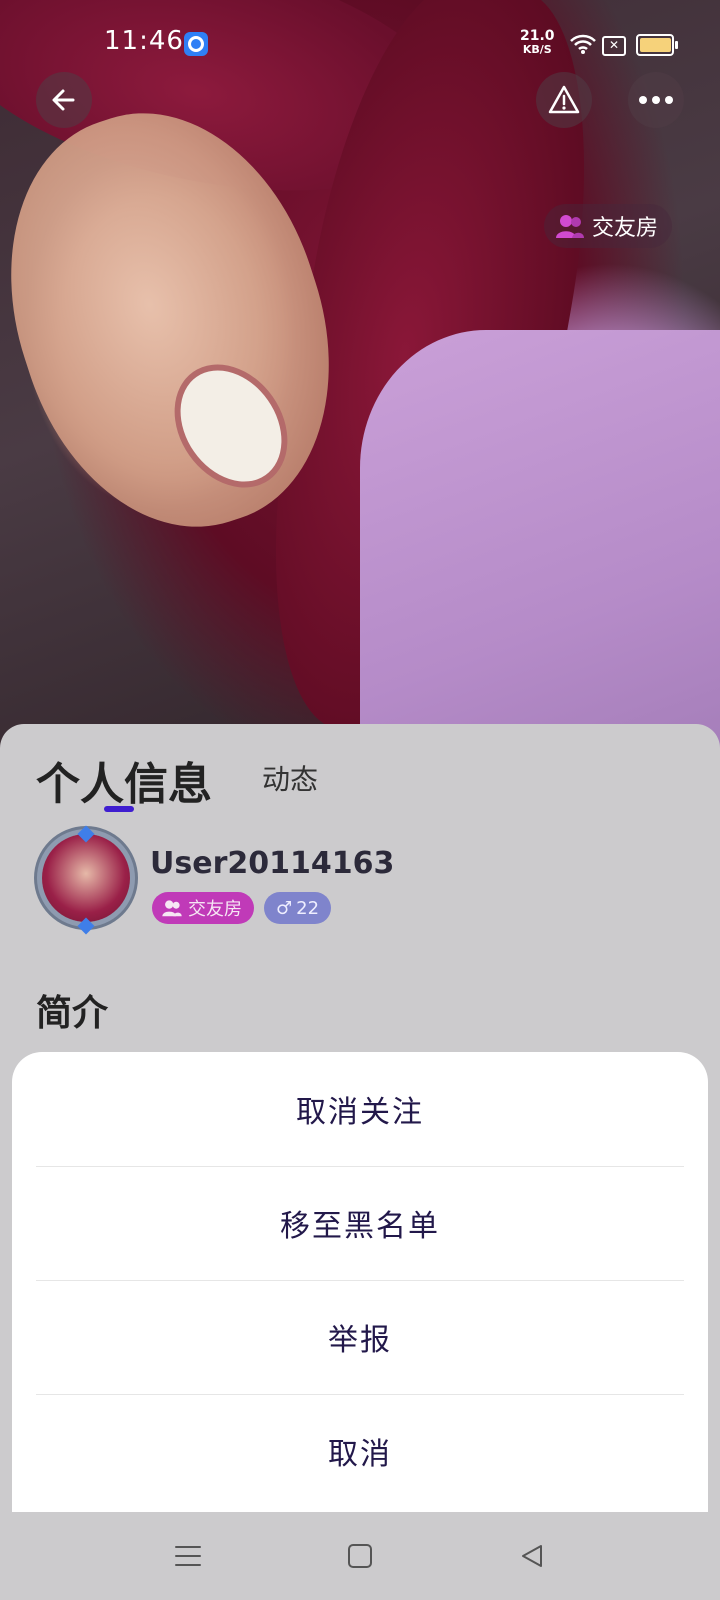 The width and height of the screenshot is (720, 1600). What do you see at coordinates (196, 44) in the screenshot?
I see `app-notification-icon` at bounding box center [196, 44].